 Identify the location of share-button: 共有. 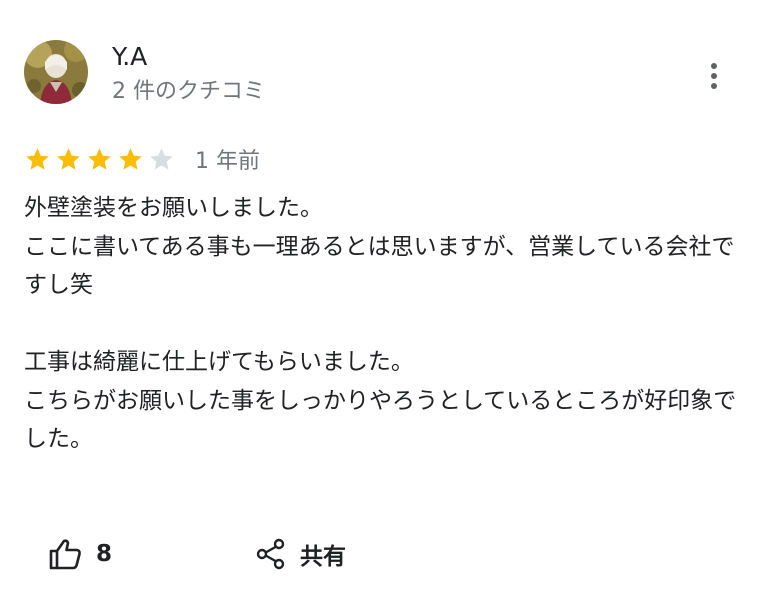
(301, 554).